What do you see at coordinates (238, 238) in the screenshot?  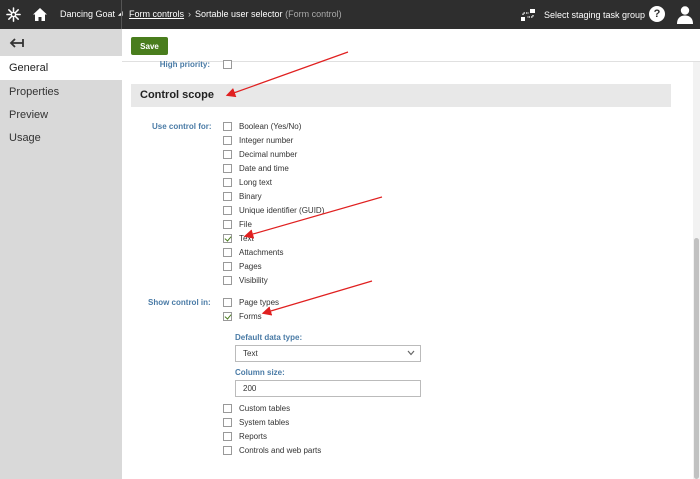 I see `checkbox-text: Text` at bounding box center [238, 238].